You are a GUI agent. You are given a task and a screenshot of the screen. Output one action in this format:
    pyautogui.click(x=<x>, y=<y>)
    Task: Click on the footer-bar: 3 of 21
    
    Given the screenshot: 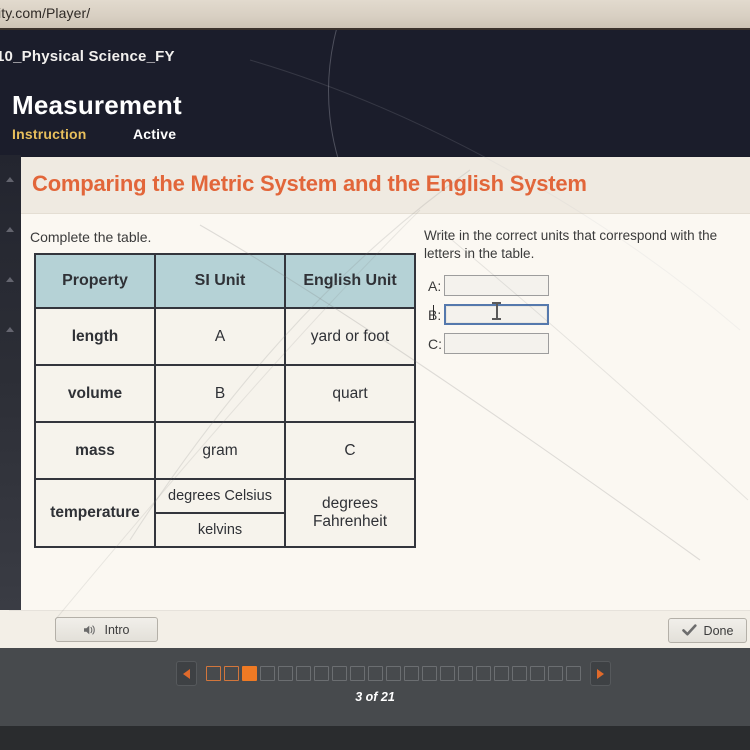 What is the action you would take?
    pyautogui.click(x=375, y=687)
    